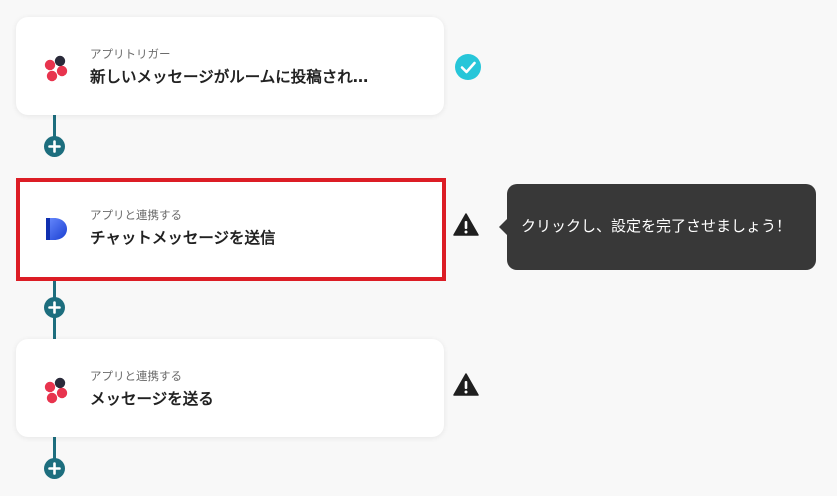  I want to click on dialogue-app-icon, so click(56, 229).